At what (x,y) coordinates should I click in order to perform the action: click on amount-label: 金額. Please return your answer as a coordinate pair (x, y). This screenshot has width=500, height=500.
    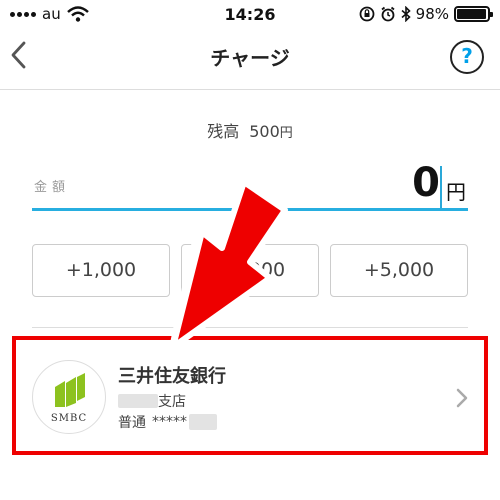
    Looking at the image, I should click on (52, 187).